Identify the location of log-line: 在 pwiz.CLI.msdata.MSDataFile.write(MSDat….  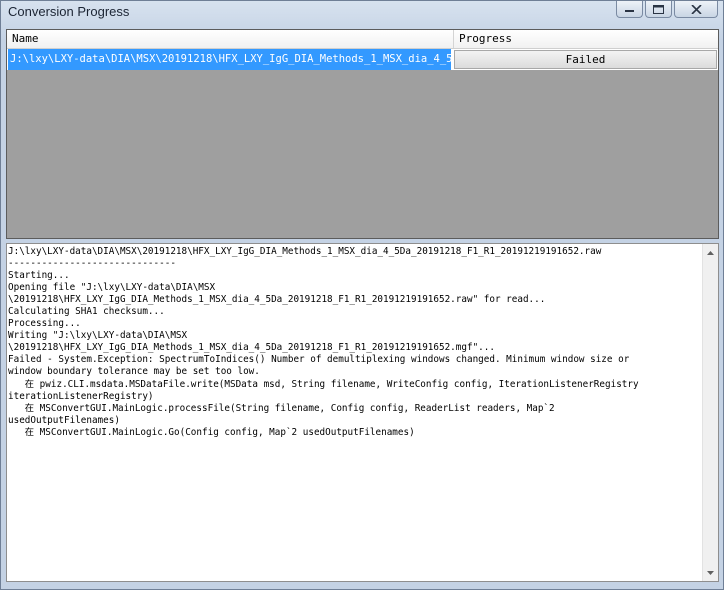
(323, 384).